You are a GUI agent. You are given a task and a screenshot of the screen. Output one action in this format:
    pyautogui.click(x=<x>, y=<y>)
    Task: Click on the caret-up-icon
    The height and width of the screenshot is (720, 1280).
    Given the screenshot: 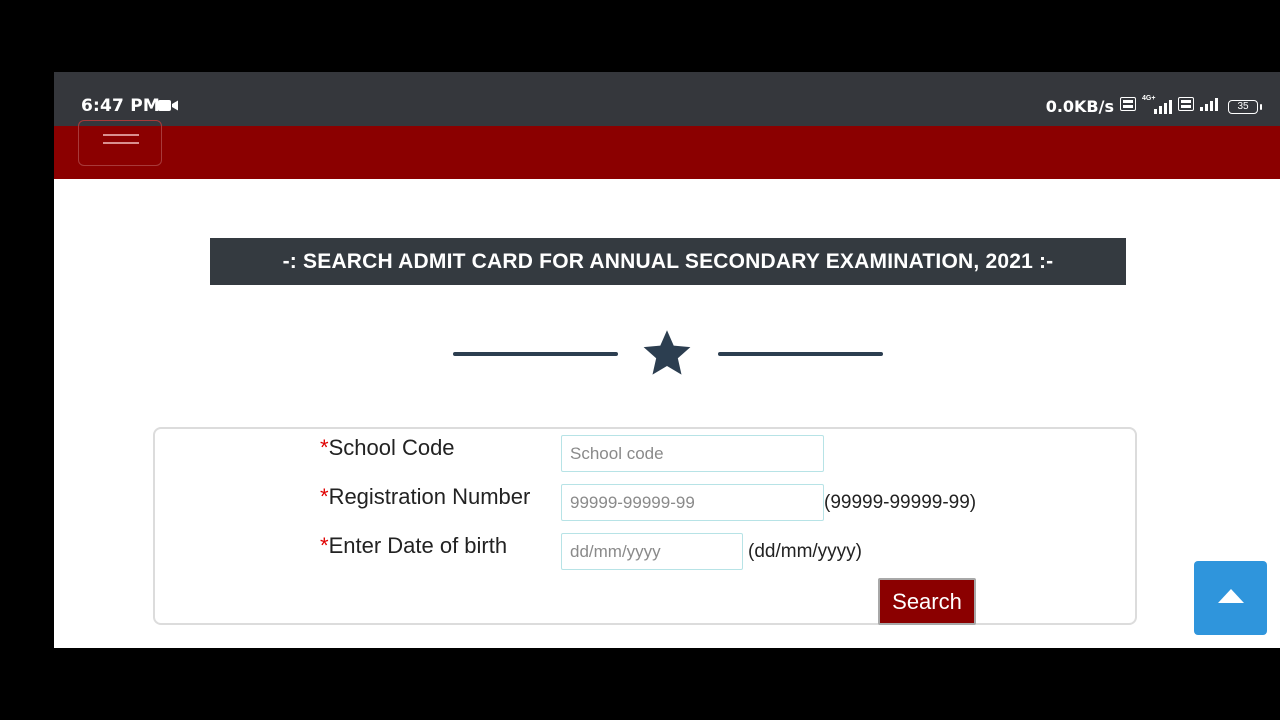 What is the action you would take?
    pyautogui.click(x=1230, y=598)
    